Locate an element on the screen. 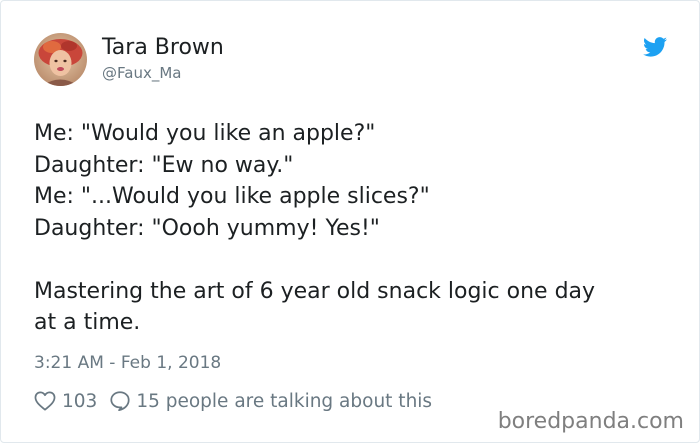  twitter-bird-icon is located at coordinates (655, 47).